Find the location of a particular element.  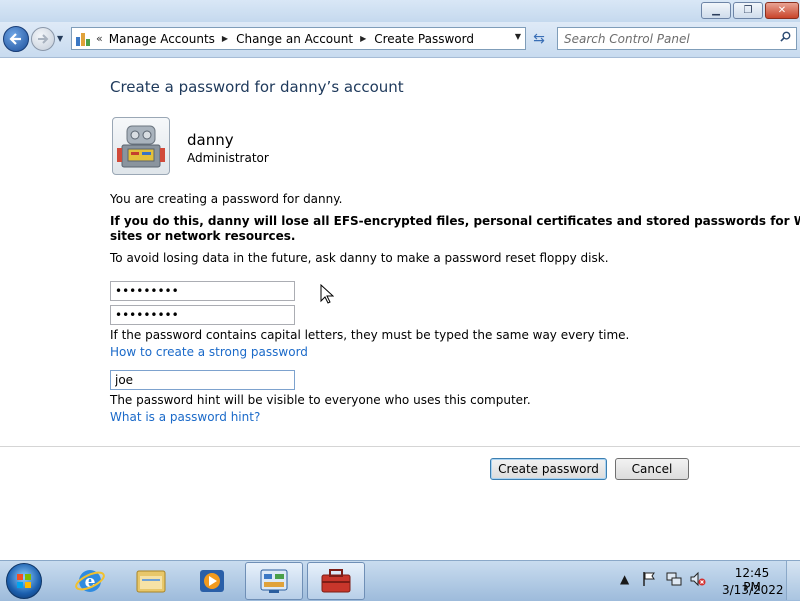

media-player-icon is located at coordinates (212, 581).